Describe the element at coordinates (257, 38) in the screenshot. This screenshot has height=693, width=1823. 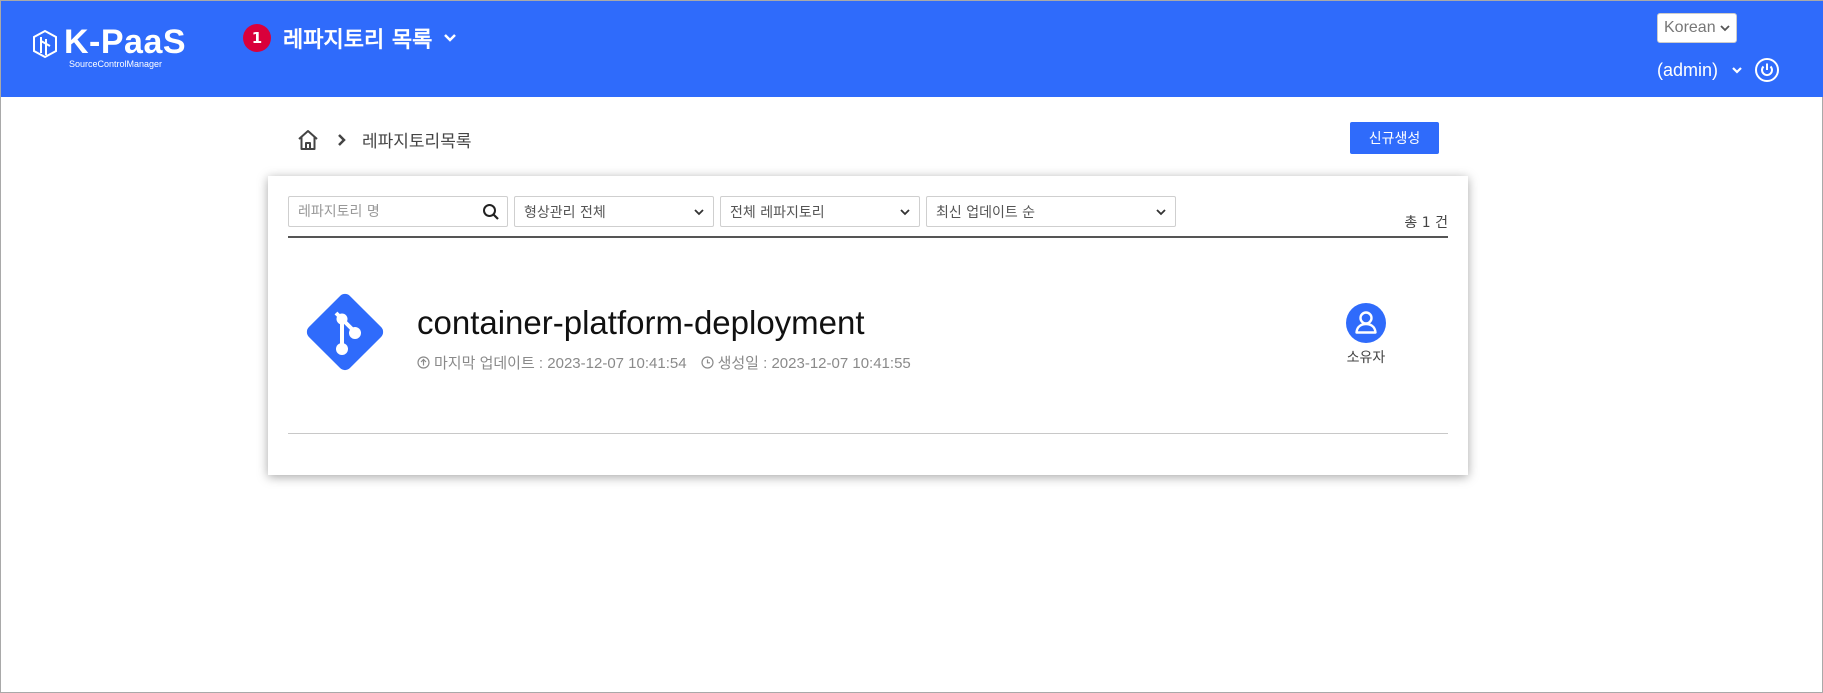
I see `notification-badge: 1` at that location.